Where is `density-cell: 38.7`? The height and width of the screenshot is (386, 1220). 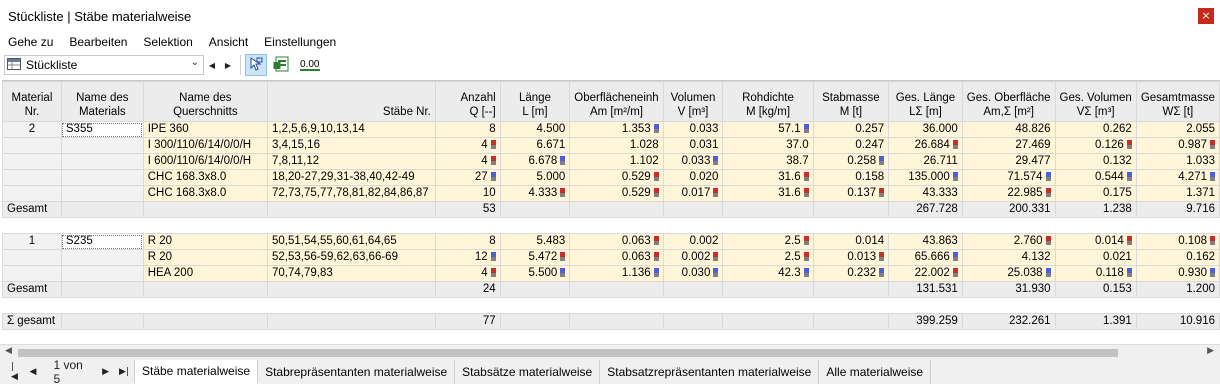 density-cell: 38.7 is located at coordinates (768, 161).